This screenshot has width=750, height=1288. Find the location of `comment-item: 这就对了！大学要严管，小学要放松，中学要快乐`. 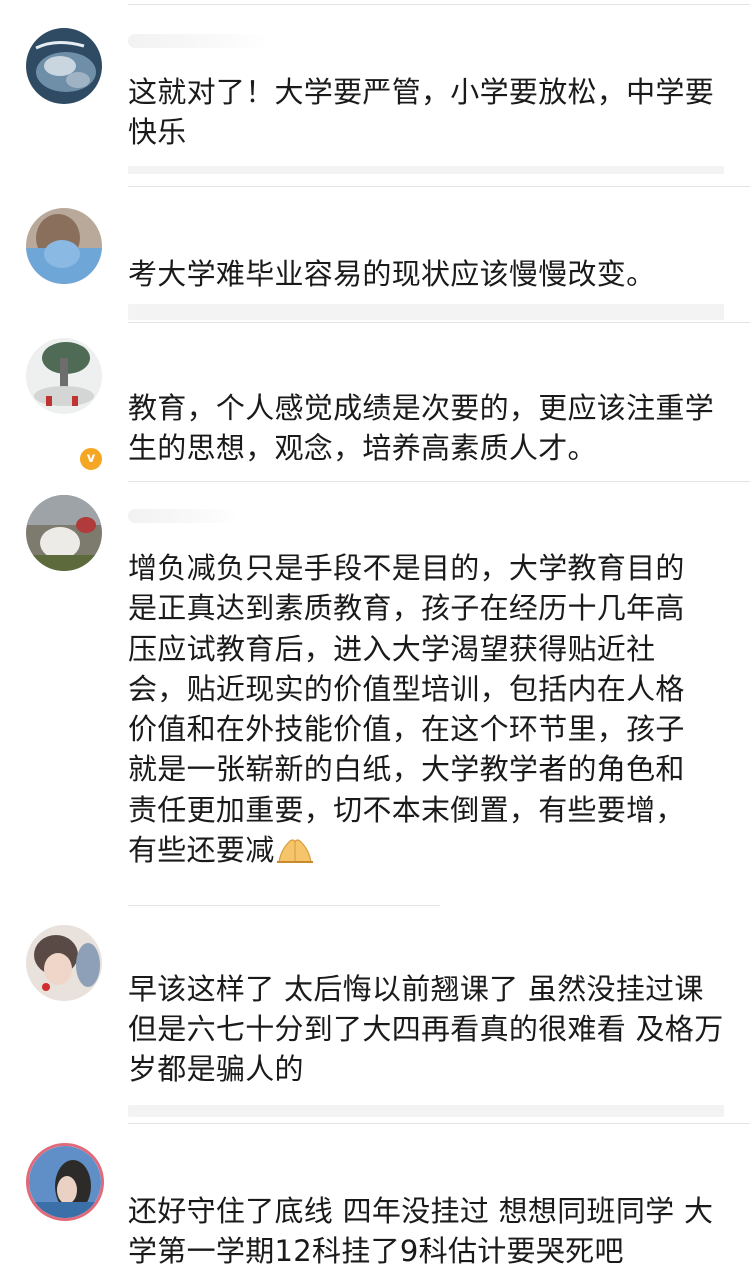

comment-item: 这就对了！大学要严管，小学要放松，中学要快乐 is located at coordinates (375, 93).